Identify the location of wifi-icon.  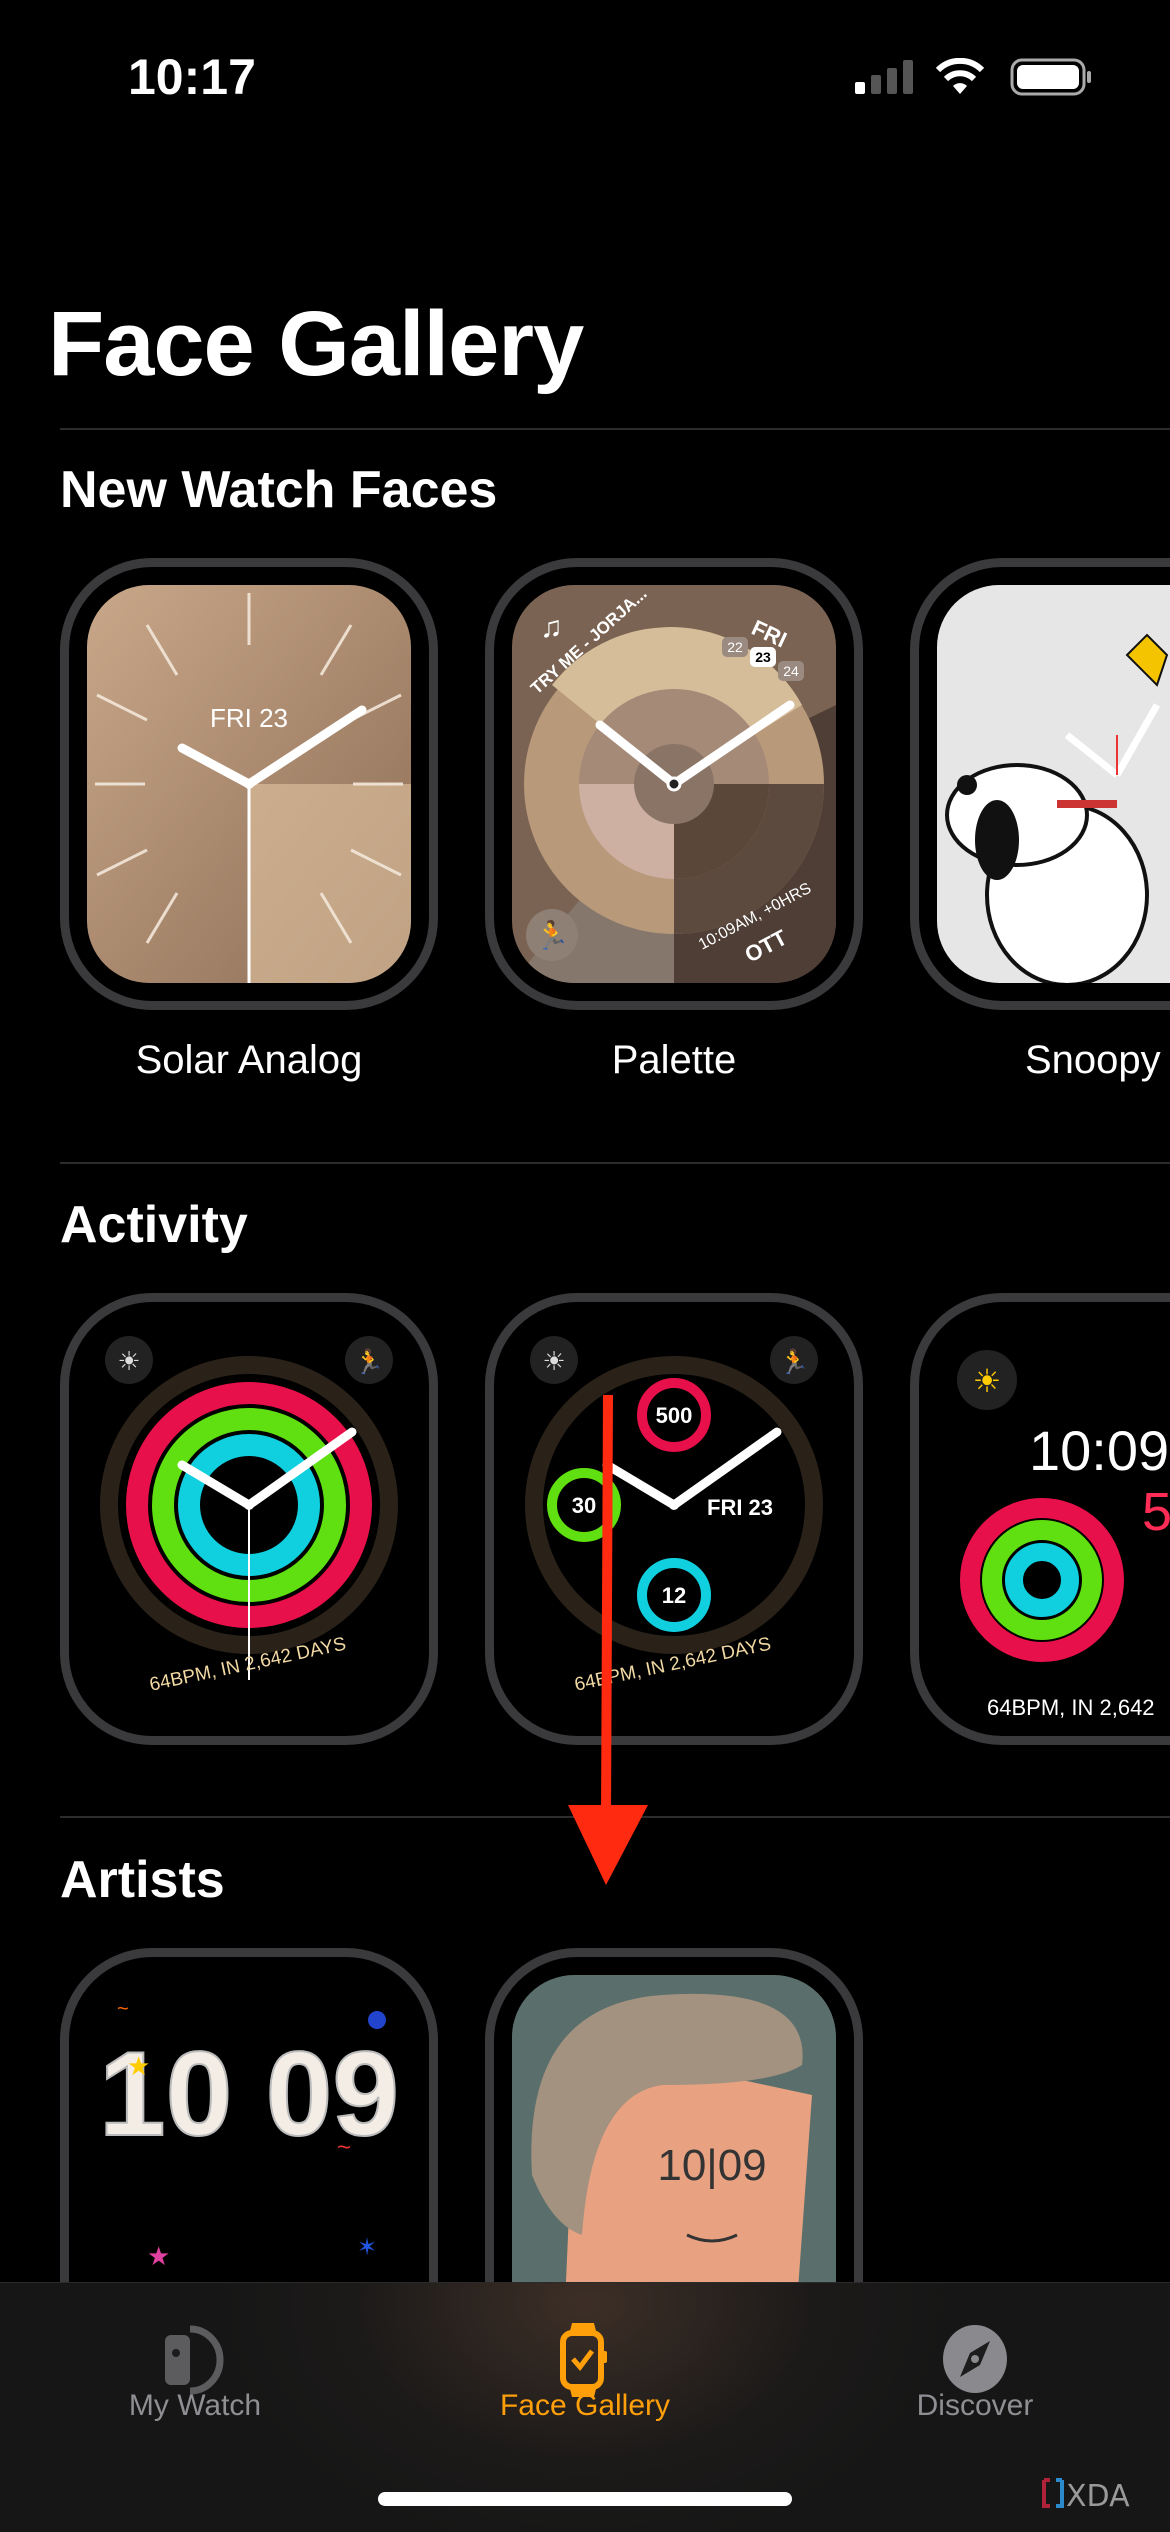
(960, 79).